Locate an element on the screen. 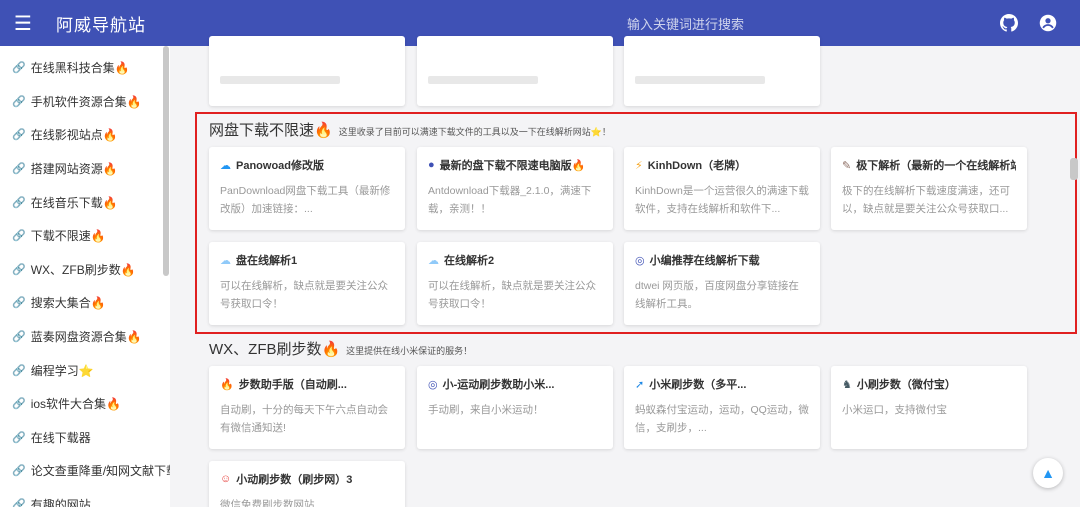  sidebar-item-label: 在线下载器 is located at coordinates (60, 437).